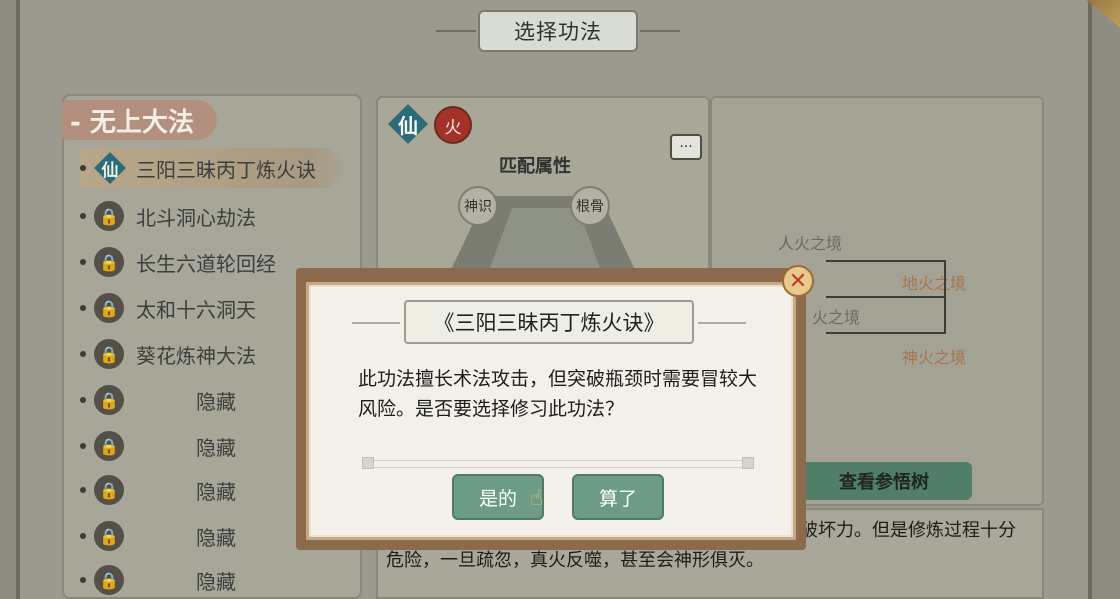 The image size is (1120, 599). Describe the element at coordinates (549, 322) in the screenshot. I see `dialog-title: 《三阳三昧丙丁炼火诀》` at that location.